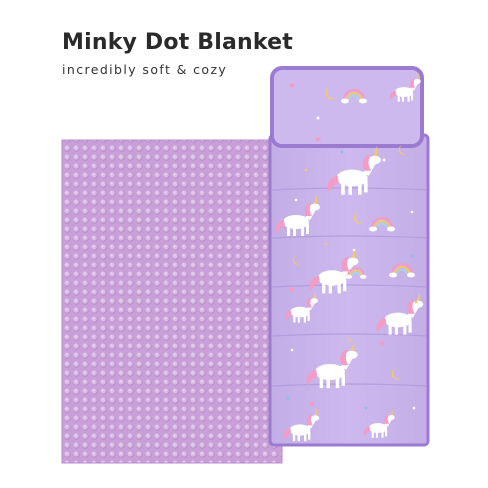 The width and height of the screenshot is (488, 488). I want to click on page-subtitle: incredibly soft & cozy, so click(145, 69).